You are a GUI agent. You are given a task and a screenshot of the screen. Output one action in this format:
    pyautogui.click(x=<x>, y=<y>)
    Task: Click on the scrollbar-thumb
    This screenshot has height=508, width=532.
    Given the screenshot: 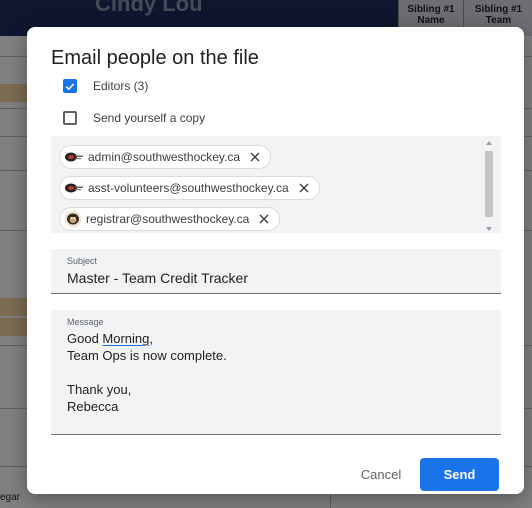 What is the action you would take?
    pyautogui.click(x=489, y=184)
    